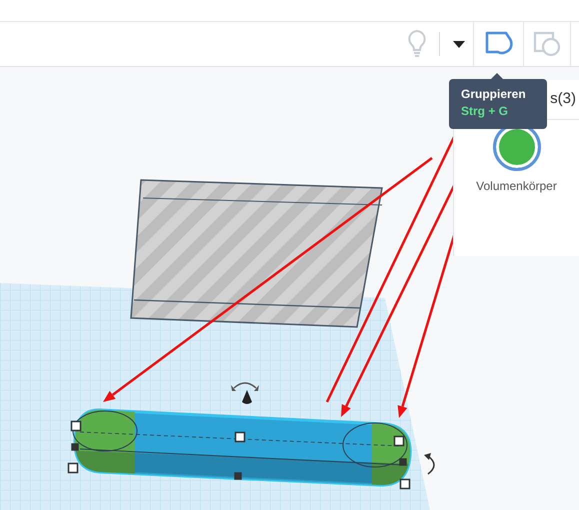 This screenshot has width=579, height=510. I want to click on keyboard-shortcut: Strg + G, so click(485, 111).